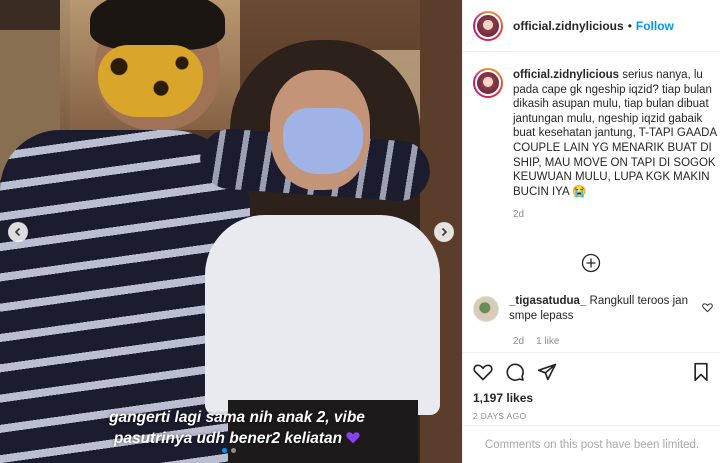 This screenshot has width=720, height=463. I want to click on action-icons, so click(591, 372).